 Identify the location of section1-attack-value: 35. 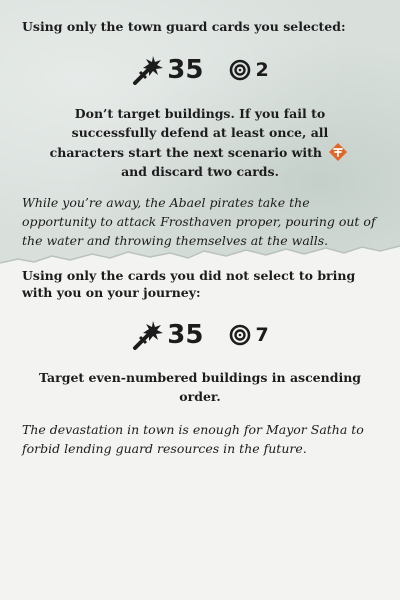
(185, 70).